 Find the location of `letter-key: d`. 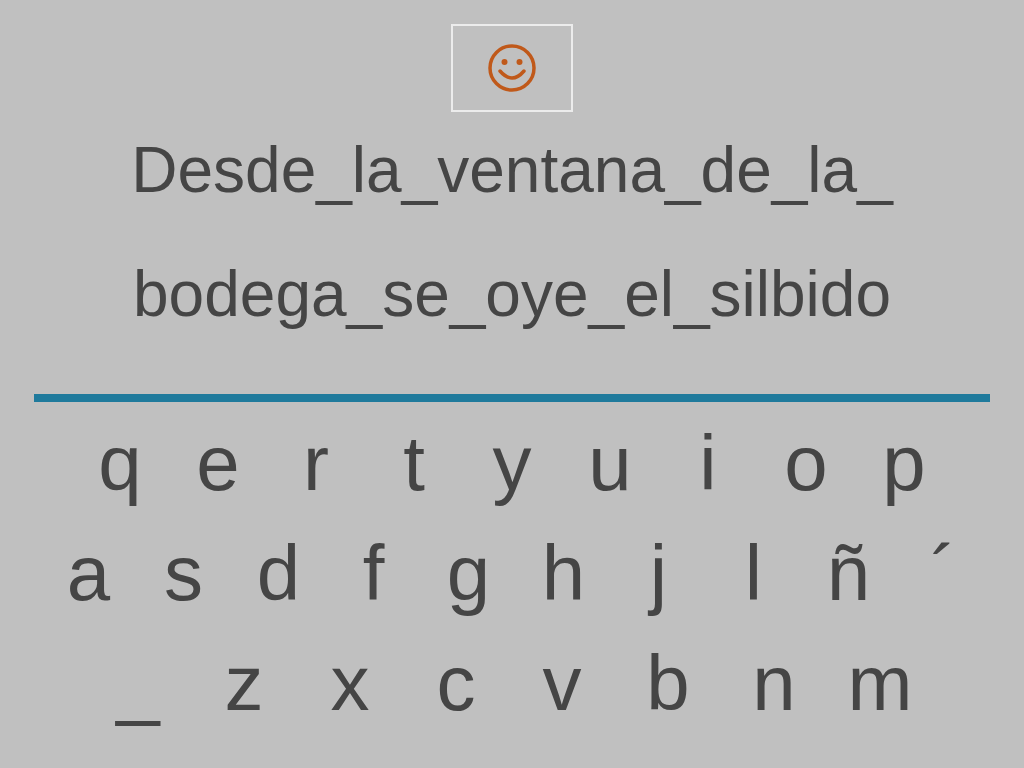

letter-key: d is located at coordinates (278, 573).